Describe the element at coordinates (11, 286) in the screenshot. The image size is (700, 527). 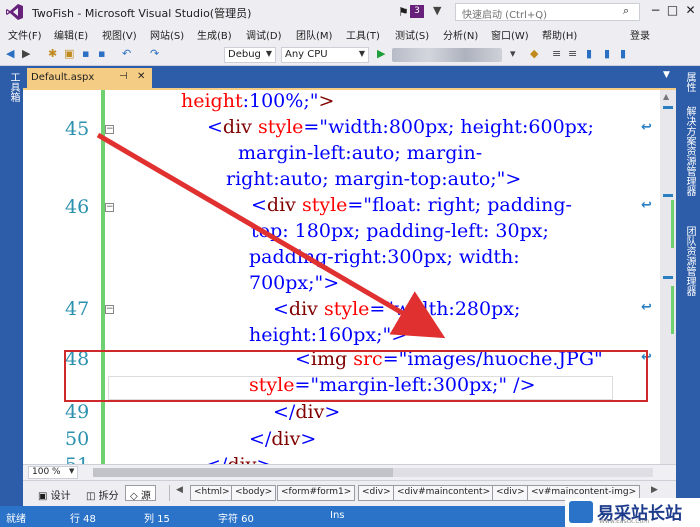
I see `toolbox-strip: 工具箱` at that location.